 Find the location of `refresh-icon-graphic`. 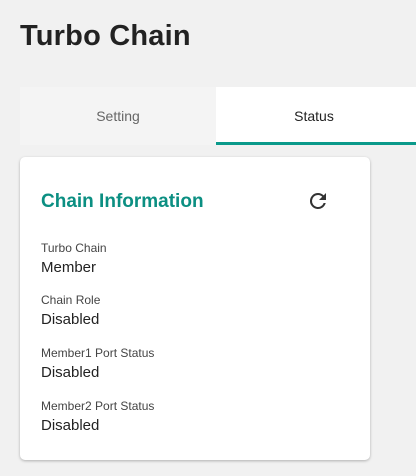

refresh-icon-graphic is located at coordinates (317, 200).